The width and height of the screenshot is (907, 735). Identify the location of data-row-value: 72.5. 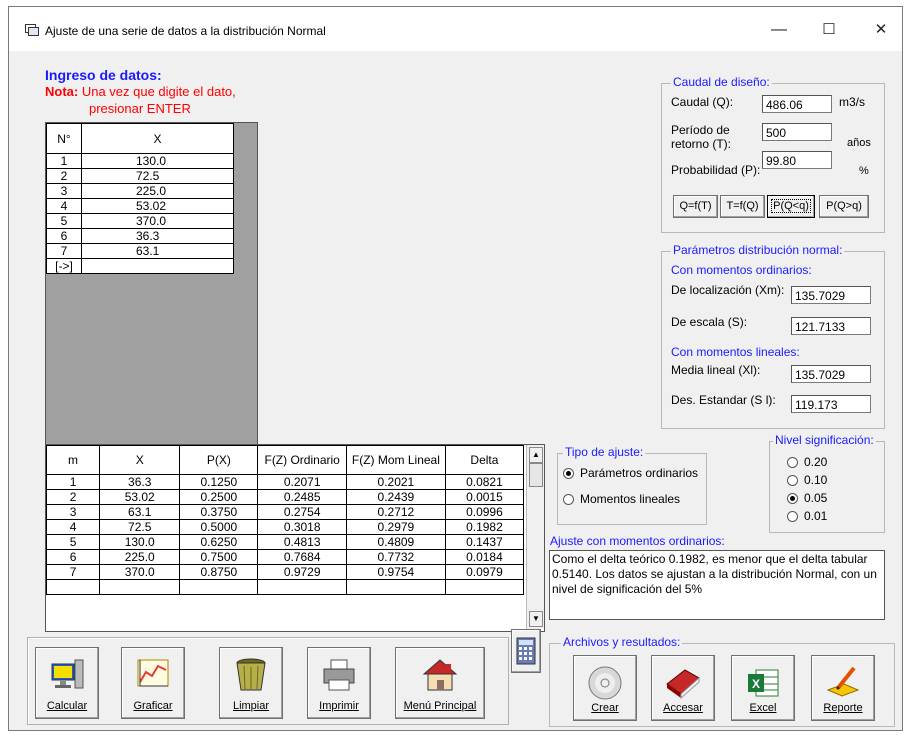
(157, 176).